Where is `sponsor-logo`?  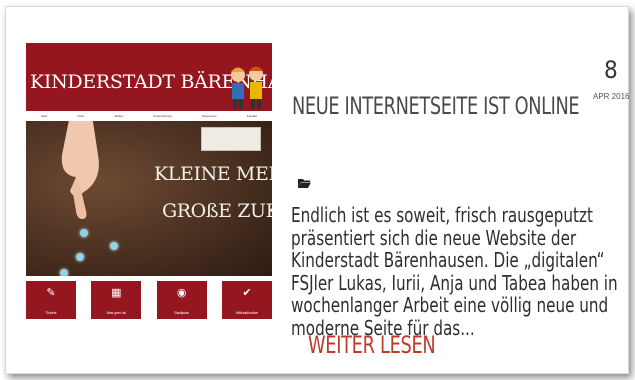 sponsor-logo is located at coordinates (231, 139).